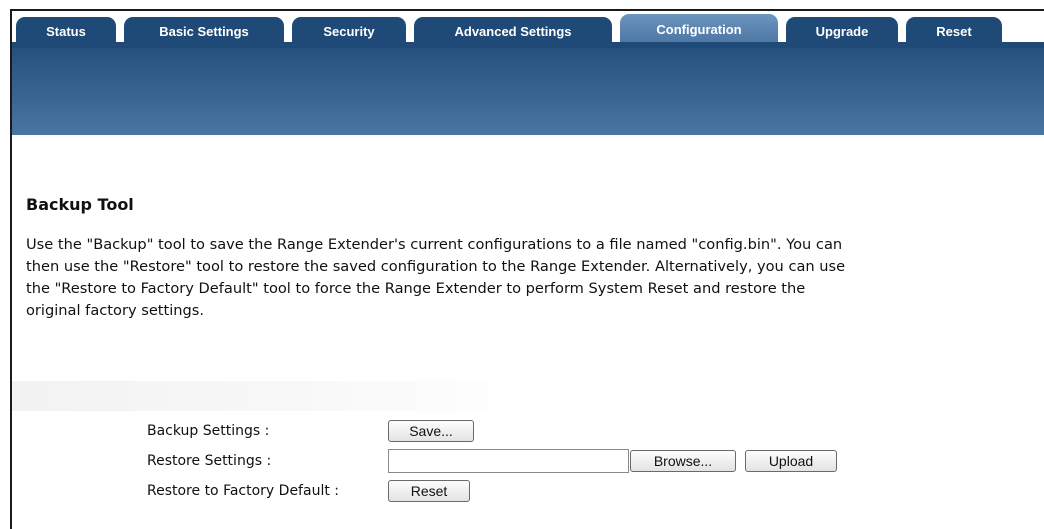 Image resolution: width=1044 pixels, height=529 pixels. Describe the element at coordinates (842, 31) in the screenshot. I see `tab-upgrade: Upgrade` at that location.